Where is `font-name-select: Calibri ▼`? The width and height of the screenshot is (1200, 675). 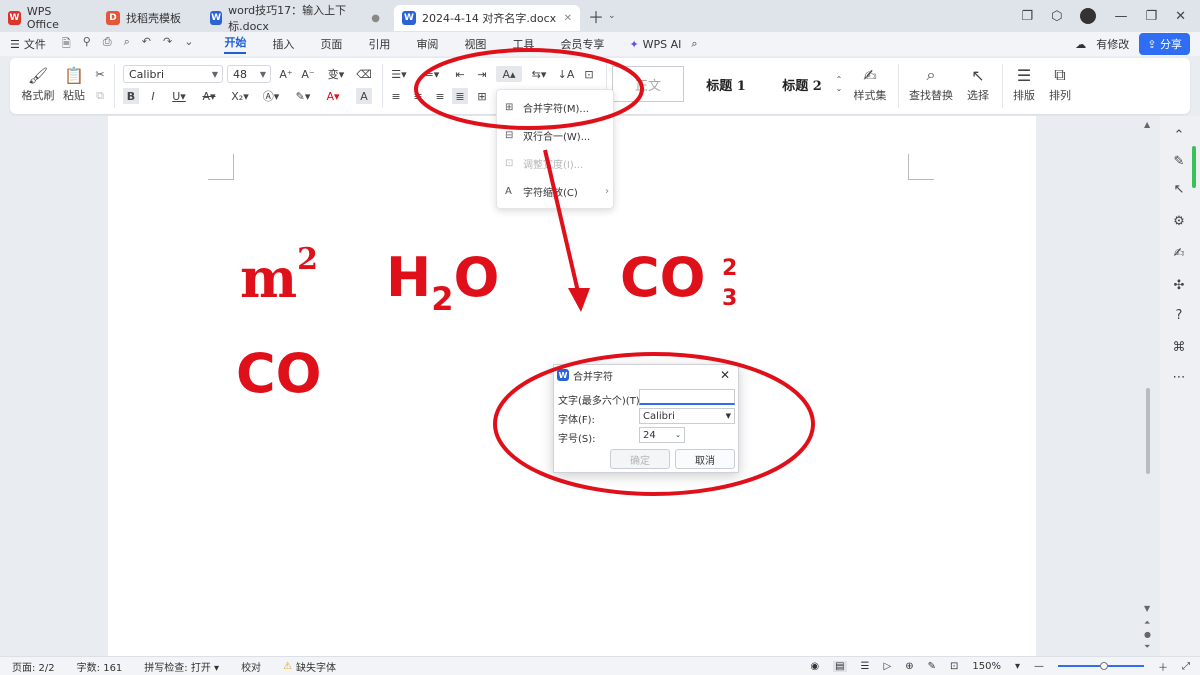
font-name-select: Calibri ▼ is located at coordinates (173, 74).